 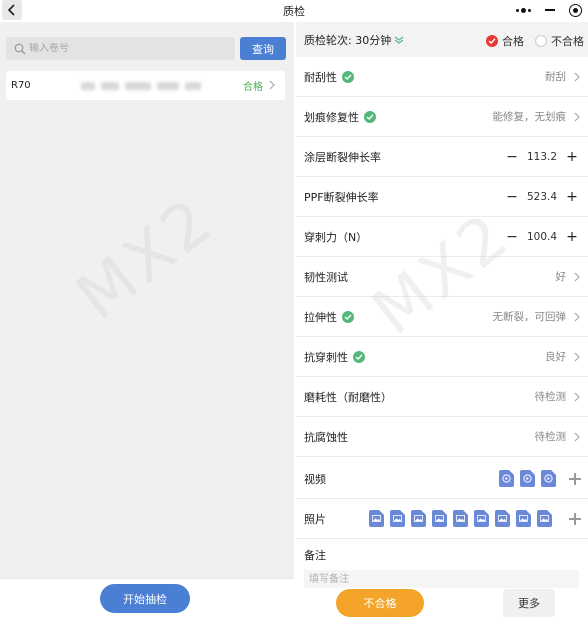 What do you see at coordinates (492, 41) in the screenshot?
I see `radio-checked-icon` at bounding box center [492, 41].